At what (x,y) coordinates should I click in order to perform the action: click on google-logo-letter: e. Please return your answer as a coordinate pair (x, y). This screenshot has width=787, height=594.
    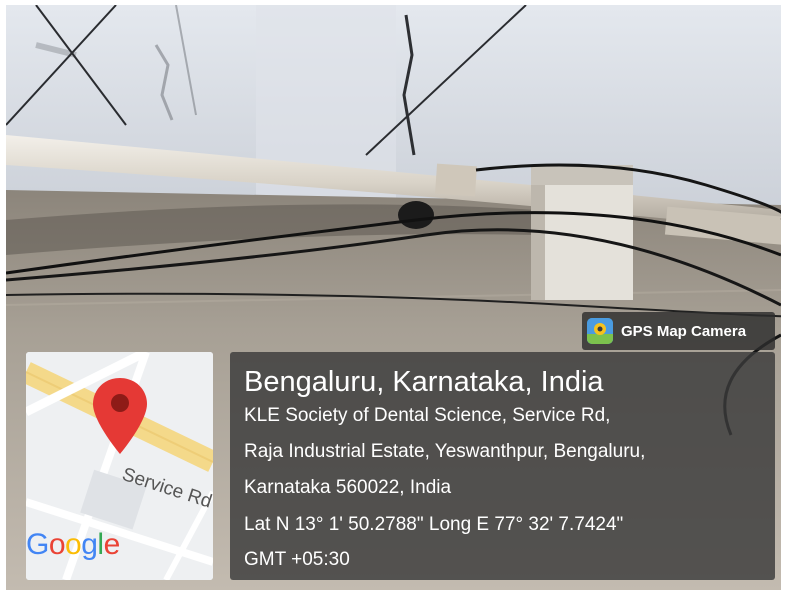
    Looking at the image, I should click on (112, 544).